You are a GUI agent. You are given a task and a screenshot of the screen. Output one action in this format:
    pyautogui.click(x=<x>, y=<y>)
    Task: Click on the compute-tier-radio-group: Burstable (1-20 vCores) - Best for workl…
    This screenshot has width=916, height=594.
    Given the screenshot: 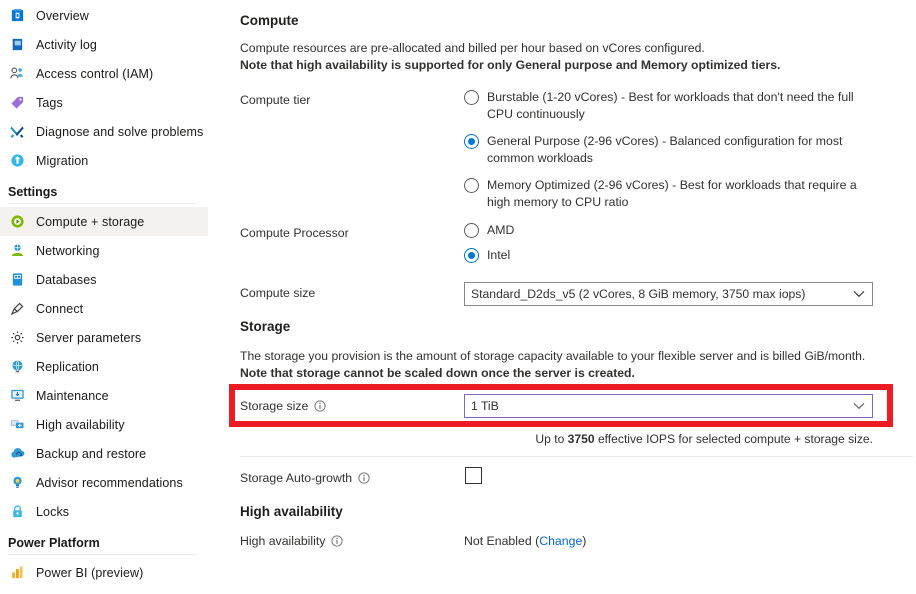 What is the action you would take?
    pyautogui.click(x=674, y=149)
    